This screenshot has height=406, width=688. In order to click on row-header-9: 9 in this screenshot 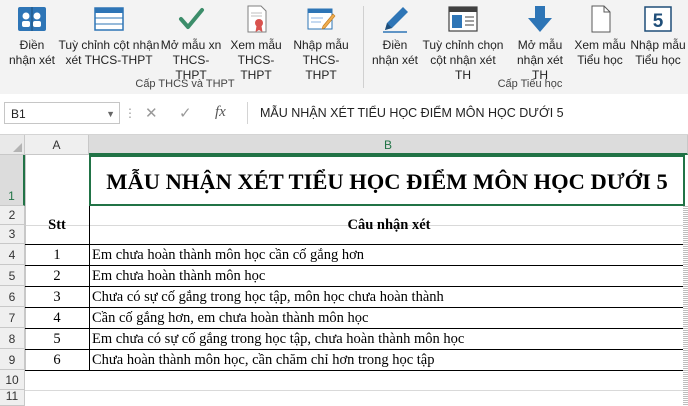, I will do `click(12, 359)`.